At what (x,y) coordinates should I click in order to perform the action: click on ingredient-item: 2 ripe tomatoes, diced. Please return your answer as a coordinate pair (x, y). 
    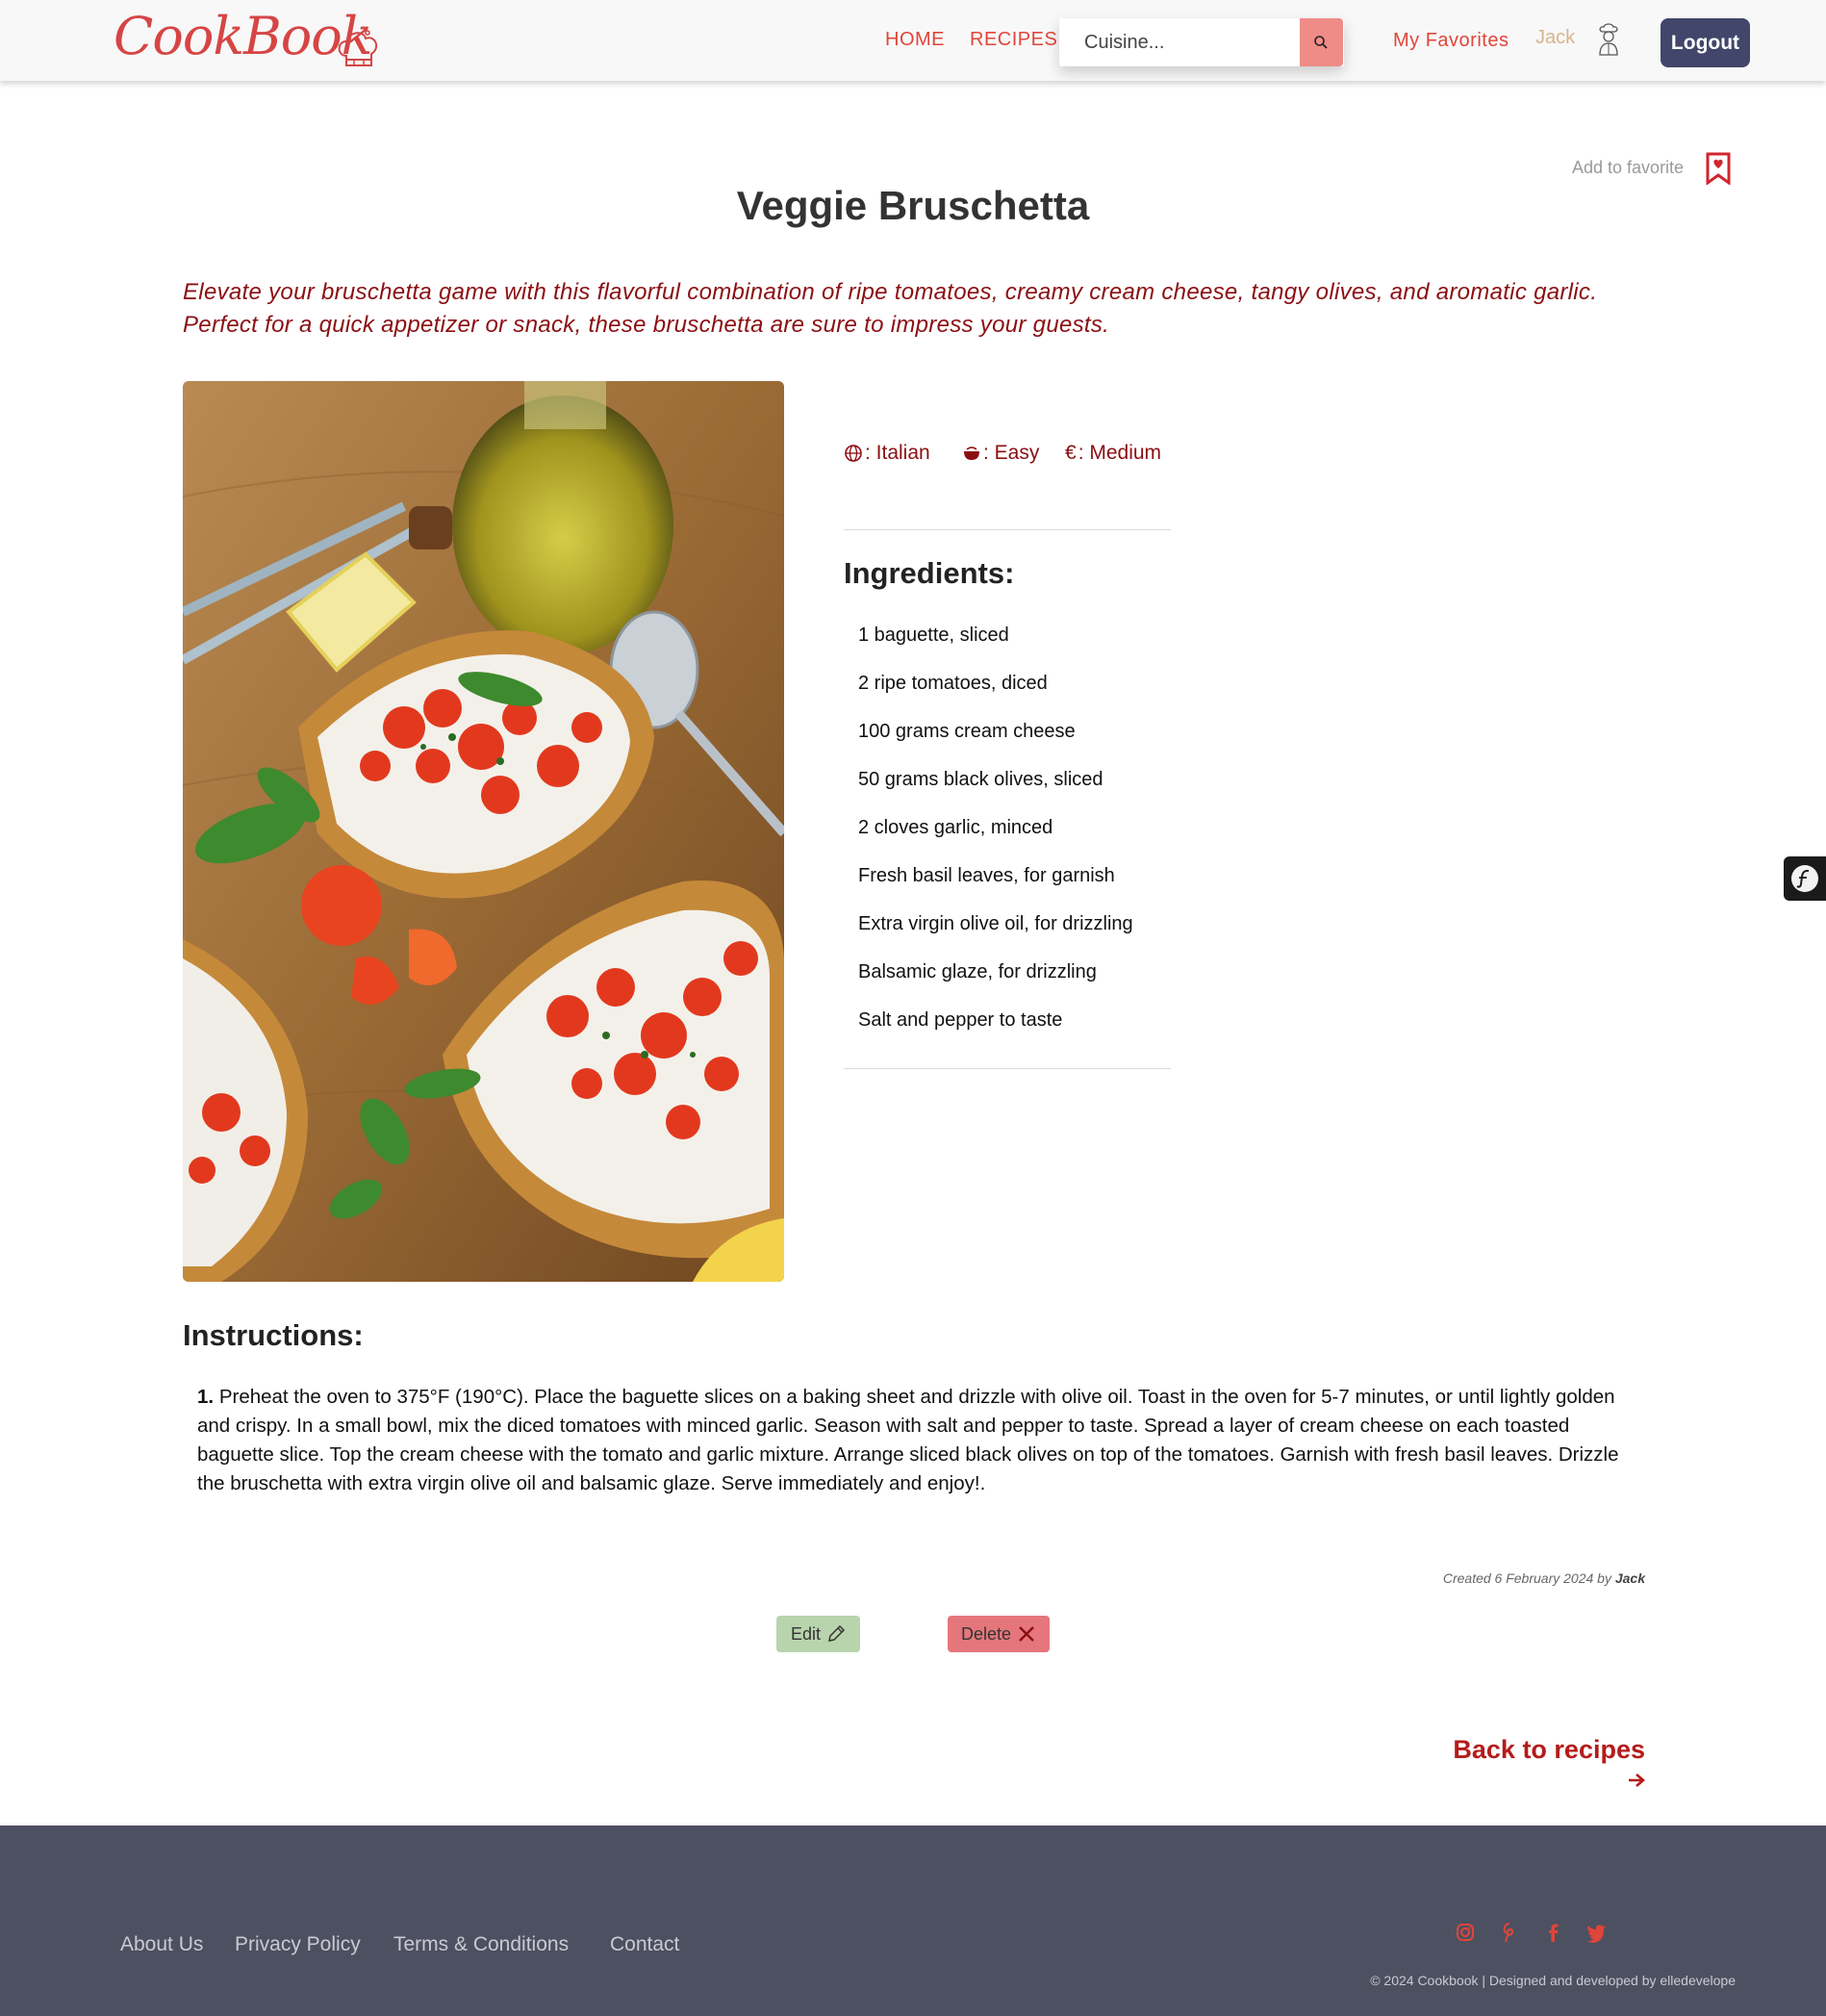
    Looking at the image, I should click on (953, 683).